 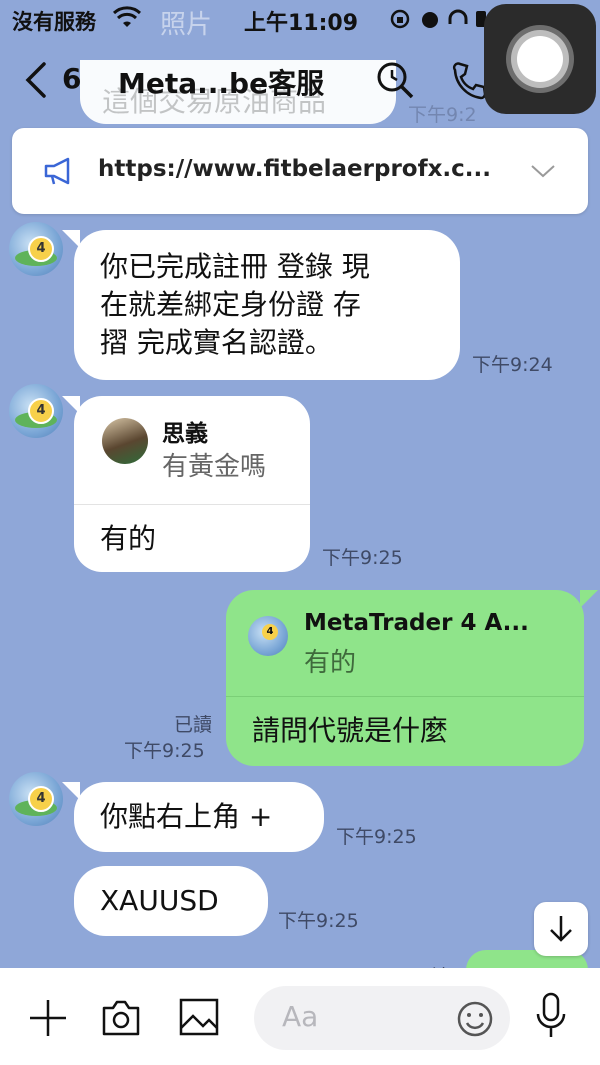 I want to click on message-text: XAUUSD, so click(x=159, y=900).